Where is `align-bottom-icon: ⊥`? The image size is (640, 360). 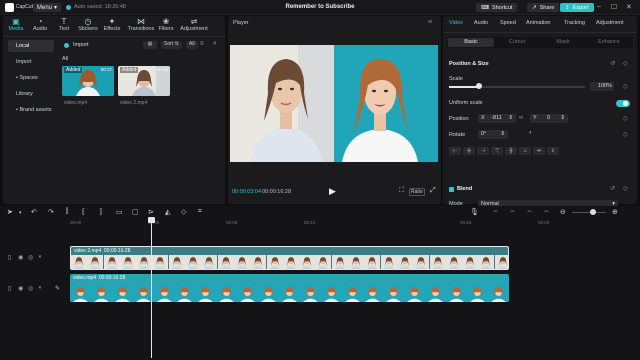
align-bottom-icon: ⊥ is located at coordinates (525, 151).